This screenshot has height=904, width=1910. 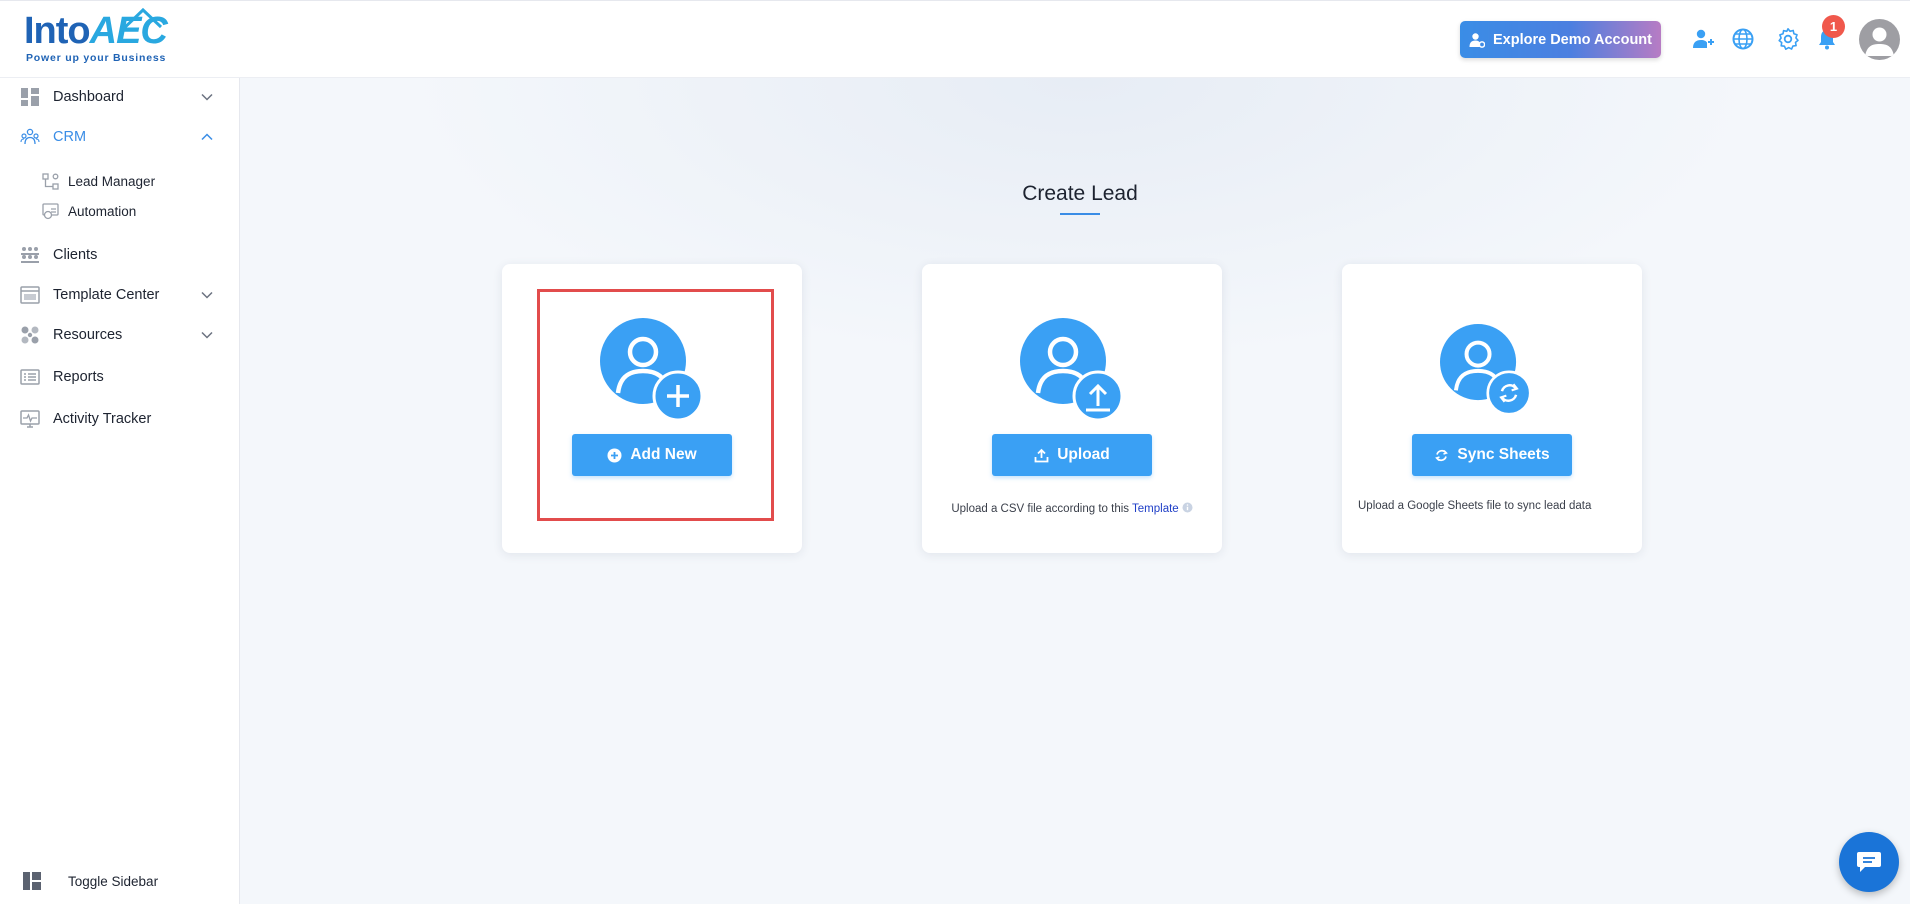 I want to click on sync-user-illustration-icon, so click(x=1486, y=370).